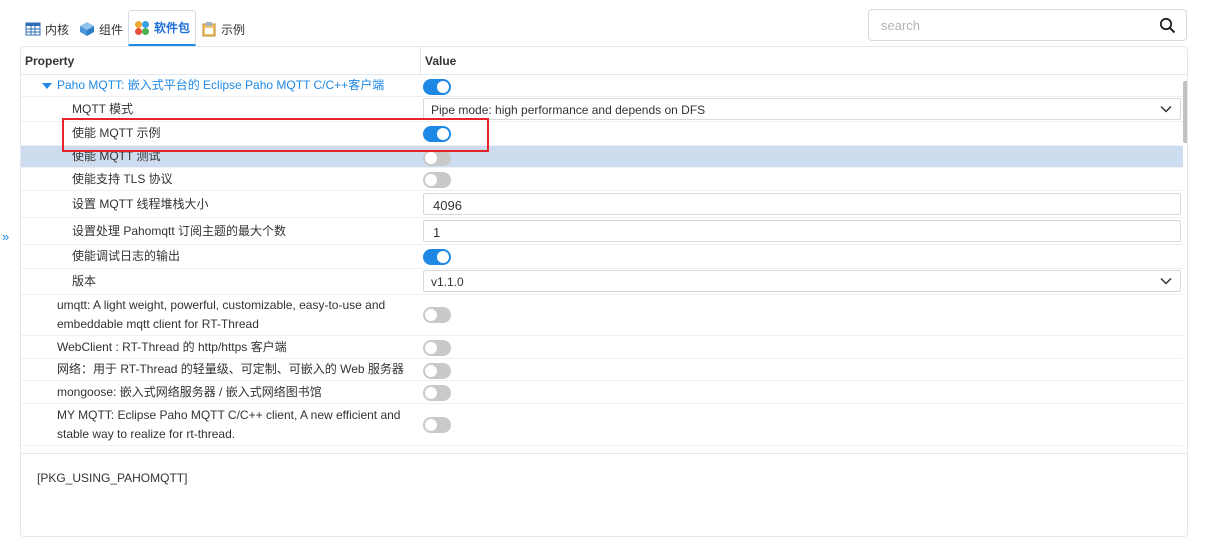 The image size is (1208, 545). What do you see at coordinates (111, 29) in the screenshot?
I see `tab-components-label: 组件` at bounding box center [111, 29].